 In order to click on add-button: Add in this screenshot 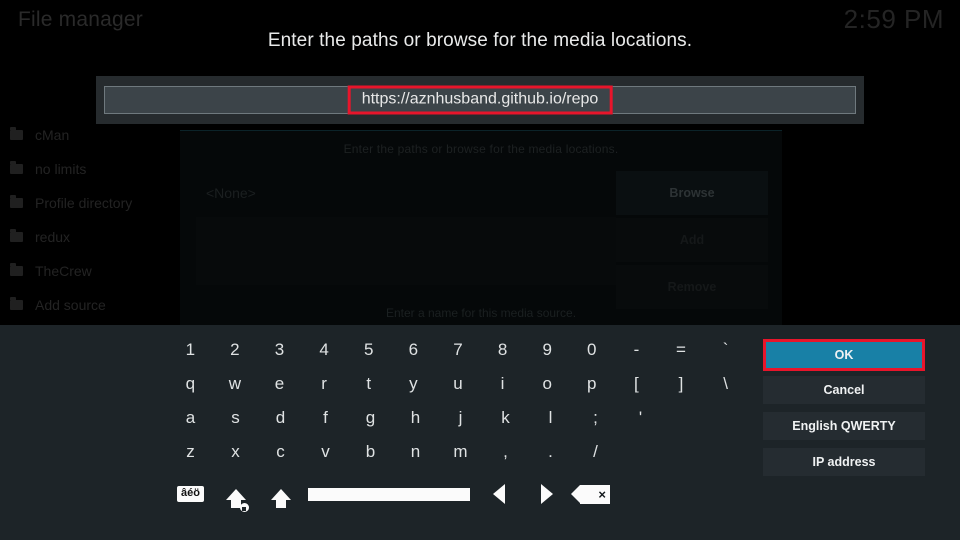, I will do `click(692, 240)`.